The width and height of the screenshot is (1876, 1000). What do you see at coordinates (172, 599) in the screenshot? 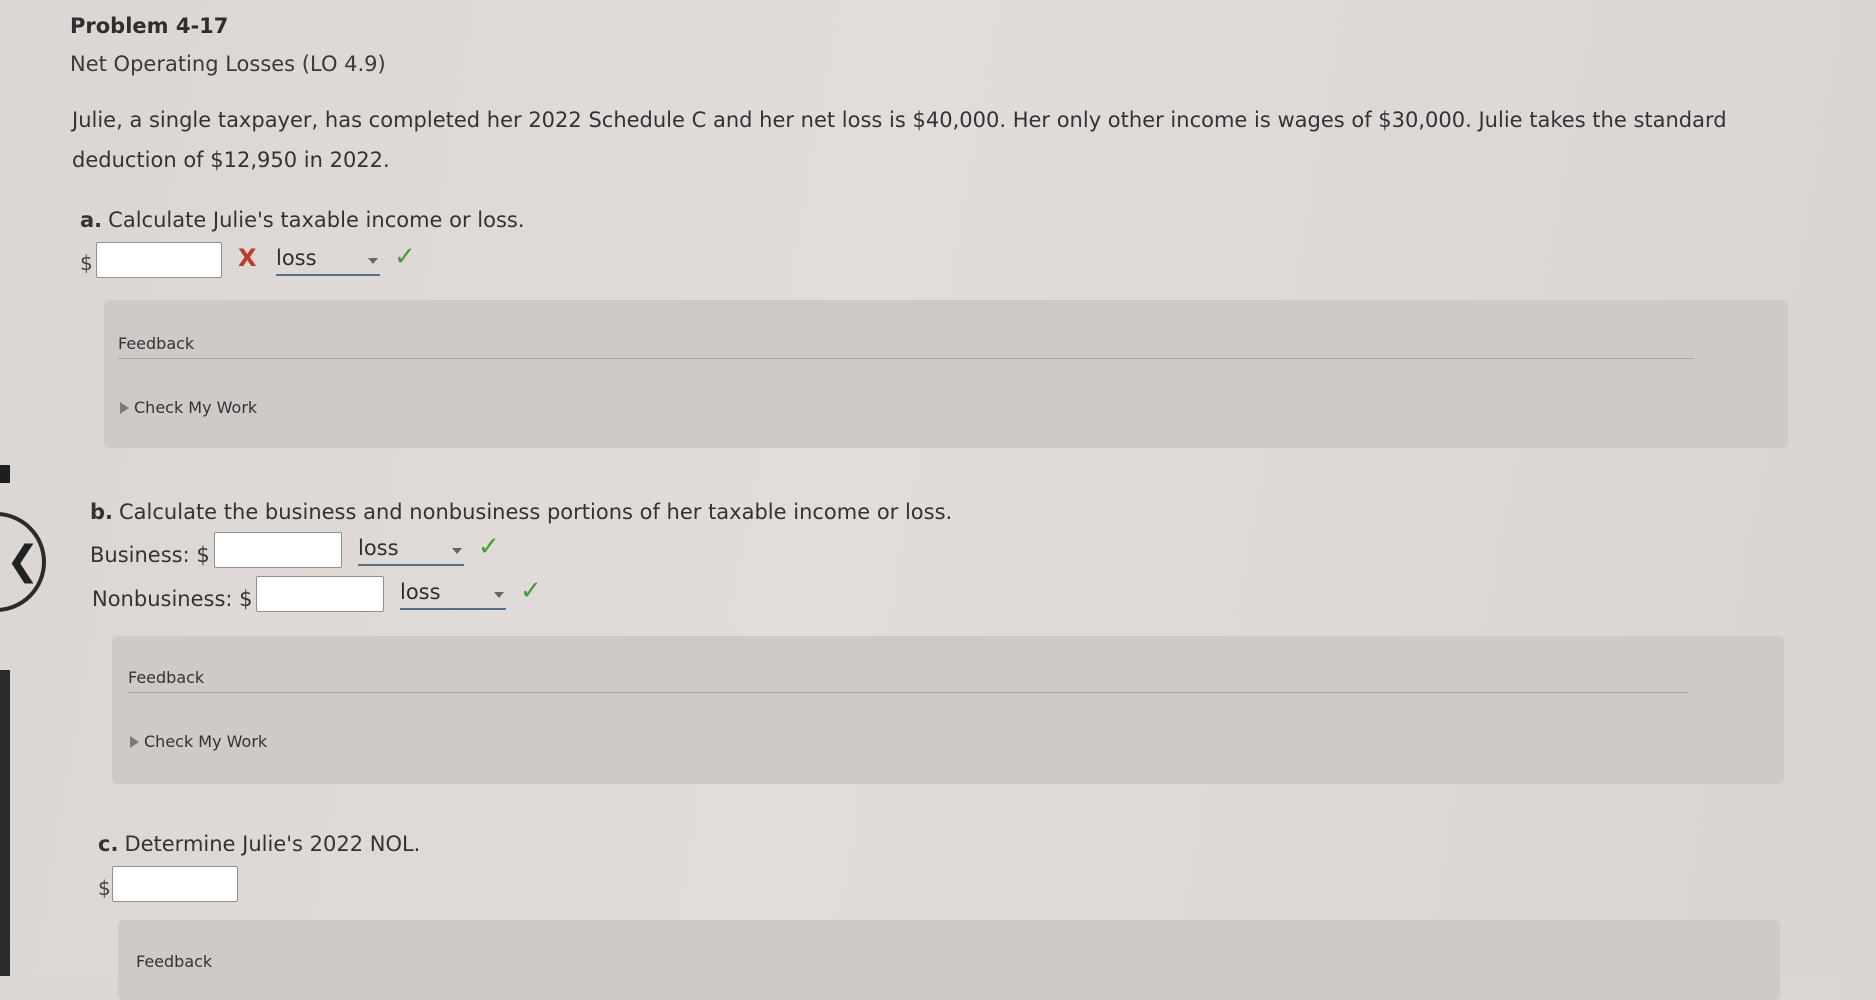
I see `nonbusiness-label: Nonbusiness: $` at bounding box center [172, 599].